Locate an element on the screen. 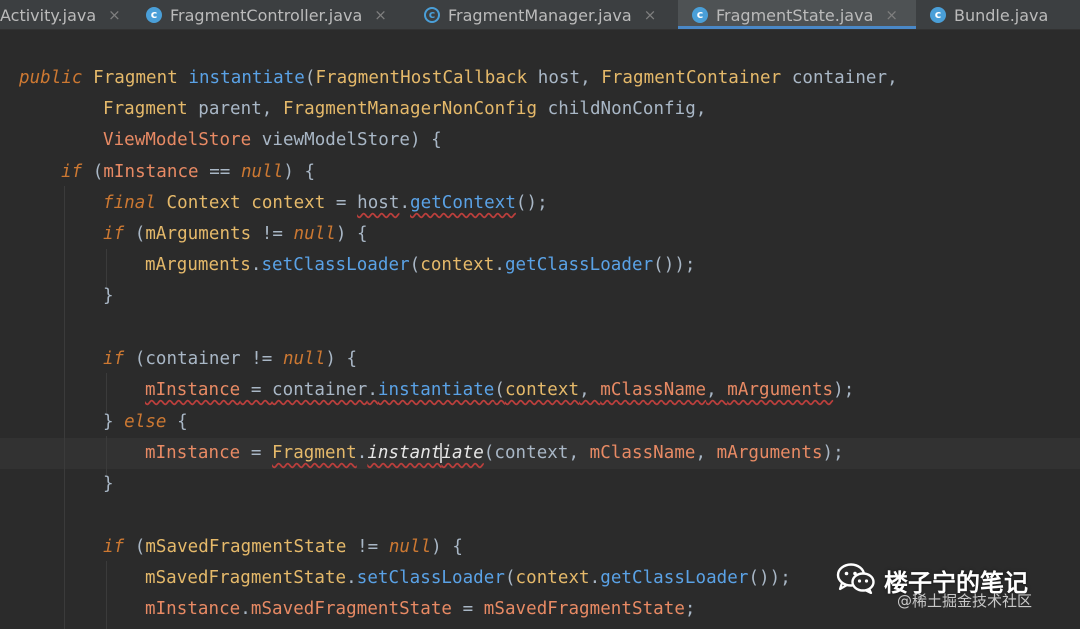 The image size is (1080, 629). tab-fragmentcontroller-java: c FragmentController.java × is located at coordinates (276, 14).